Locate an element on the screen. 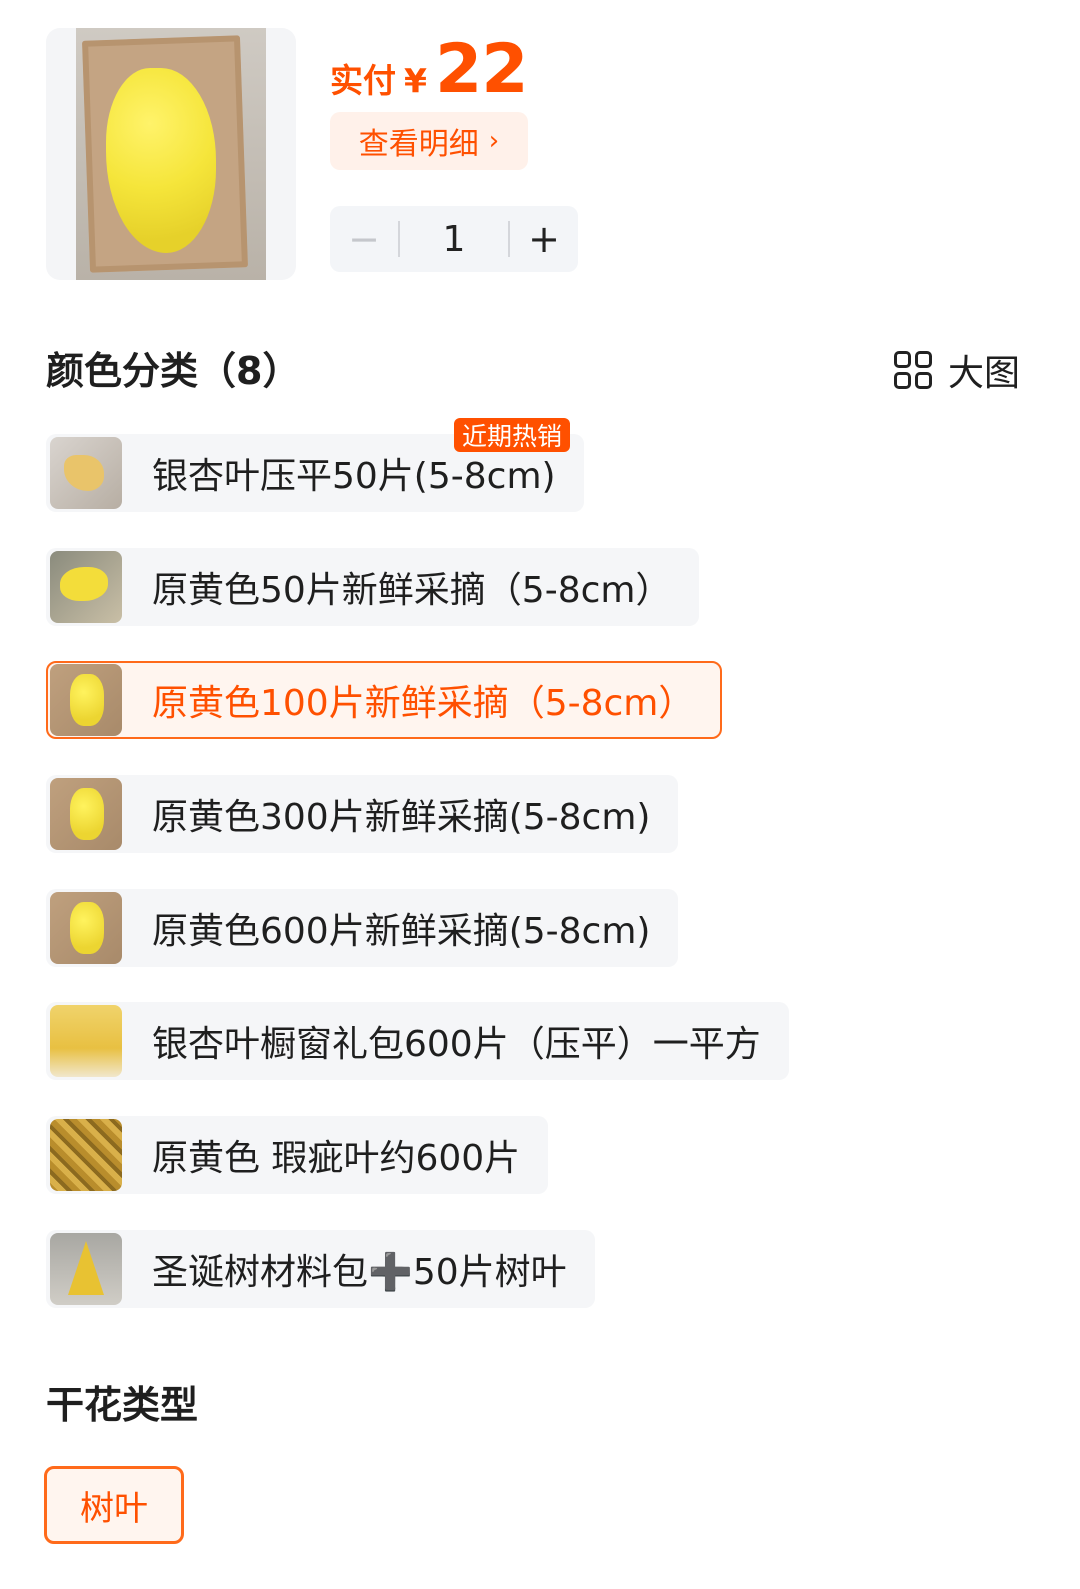 The height and width of the screenshot is (1589, 1080). color-option: 原黄色300片新鲜采摘(5-8cm) is located at coordinates (362, 814).